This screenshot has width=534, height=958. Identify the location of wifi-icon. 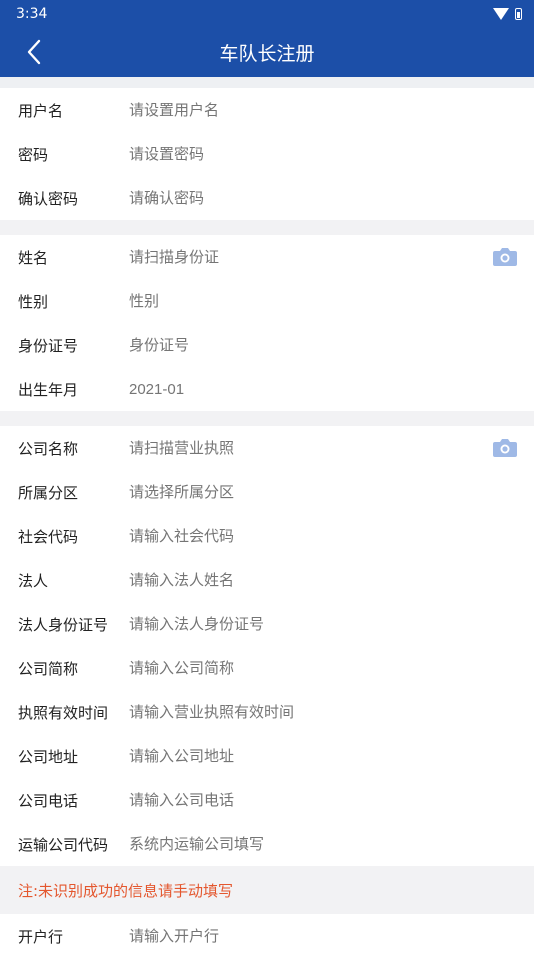
(501, 13).